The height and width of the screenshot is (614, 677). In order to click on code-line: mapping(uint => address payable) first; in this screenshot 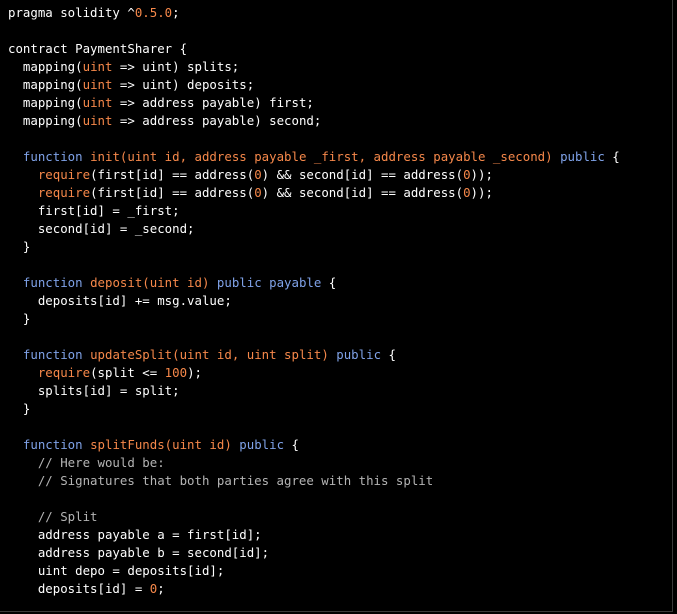, I will do `click(340, 103)`.